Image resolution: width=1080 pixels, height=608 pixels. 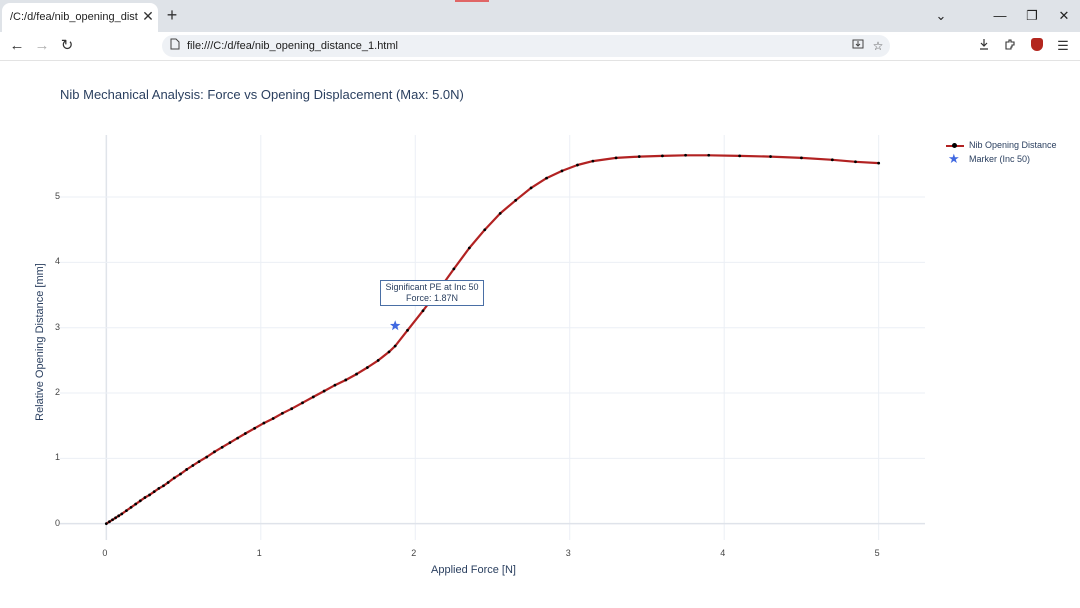 What do you see at coordinates (1010, 46) in the screenshot?
I see `extensions-icon` at bounding box center [1010, 46].